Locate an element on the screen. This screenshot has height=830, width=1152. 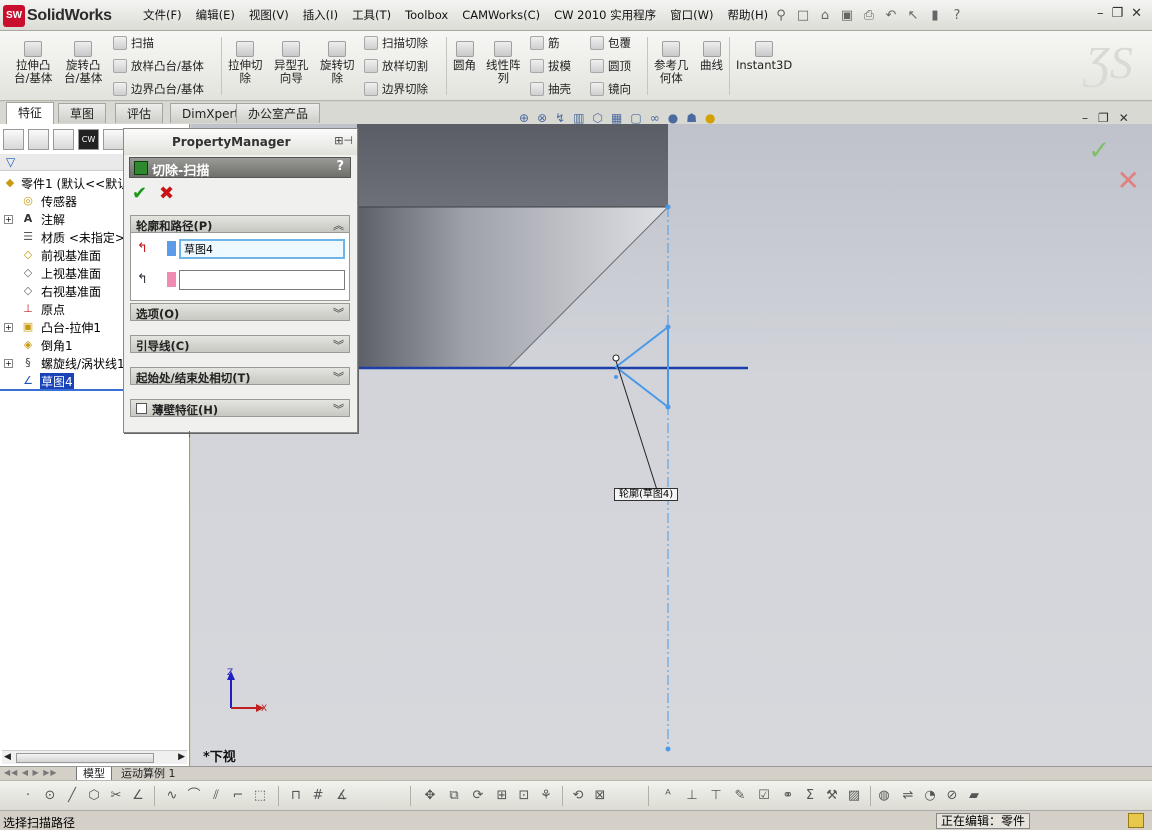
revolve-boss-button: 旋转凸 台/基体 is located at coordinates (83, 63).